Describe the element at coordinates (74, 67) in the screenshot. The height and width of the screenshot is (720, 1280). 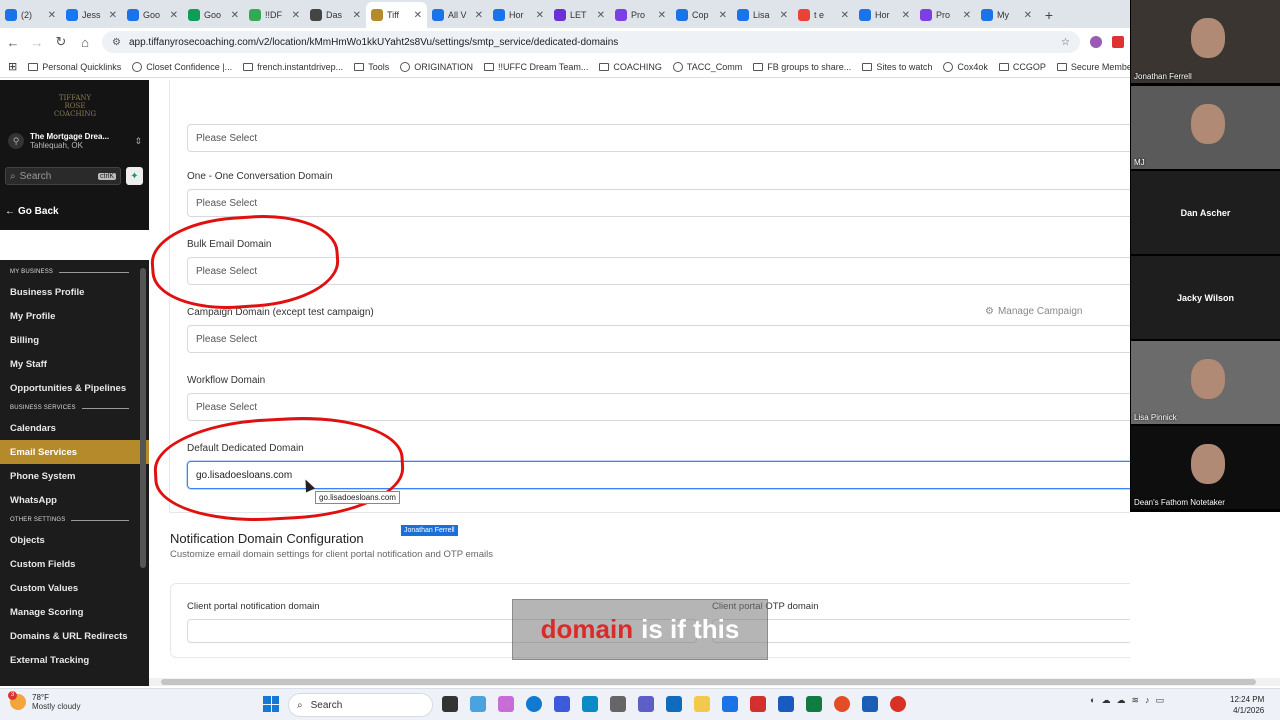
I see `bookmark-item: Personal Quicklinks` at that location.